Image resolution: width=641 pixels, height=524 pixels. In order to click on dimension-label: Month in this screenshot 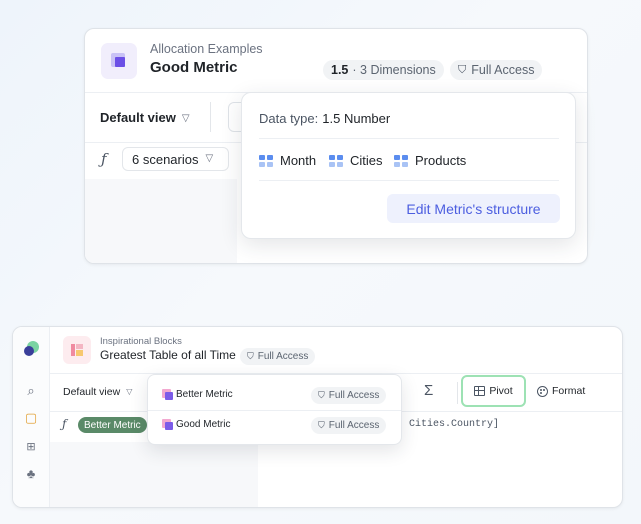, I will do `click(298, 160)`.